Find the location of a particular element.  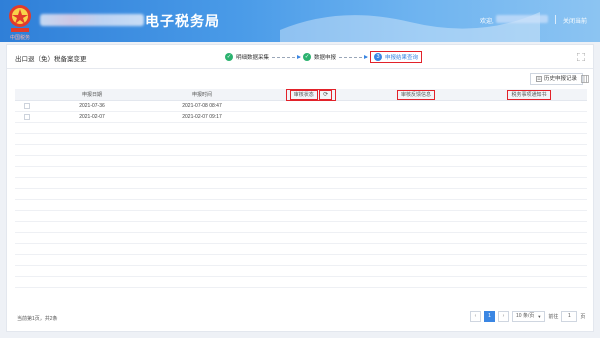

redacted-user-name is located at coordinates (522, 19).